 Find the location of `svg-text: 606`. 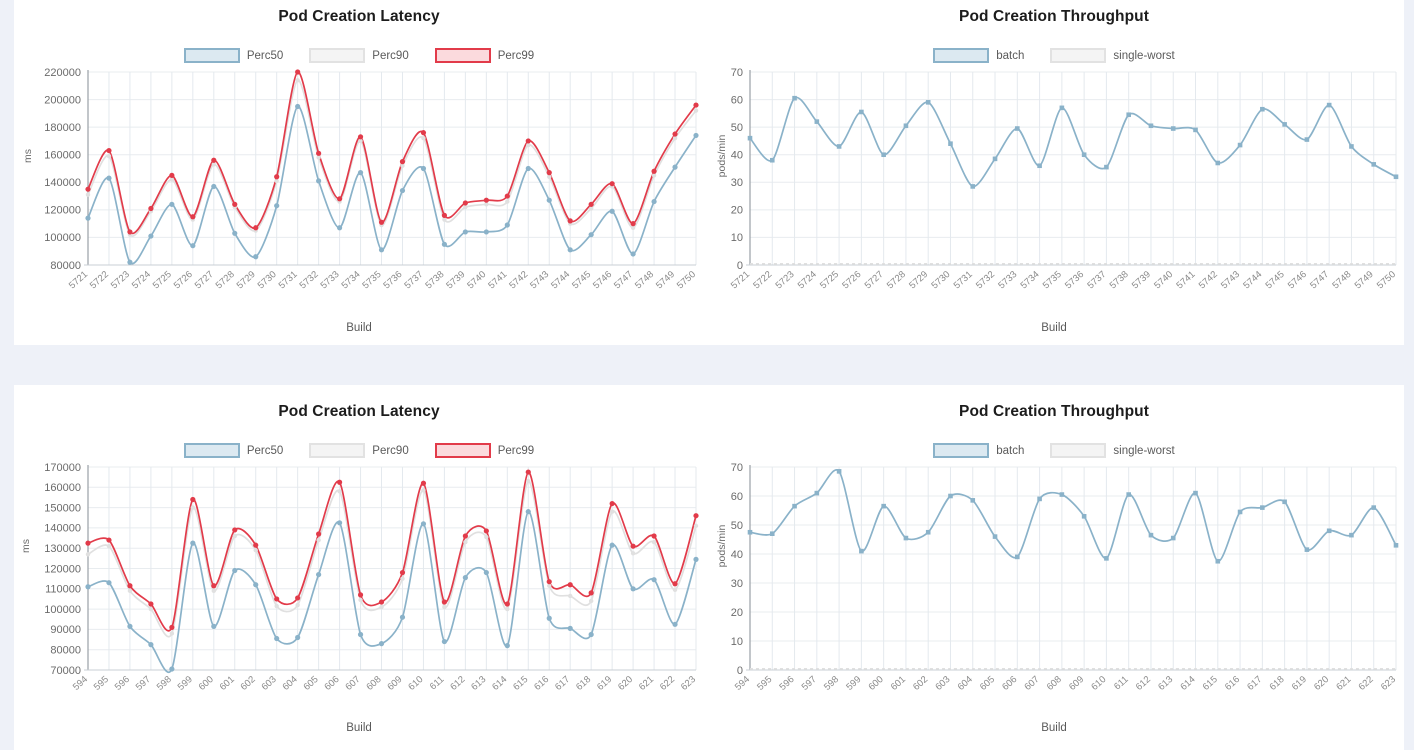

svg-text: 606 is located at coordinates (331, 683).